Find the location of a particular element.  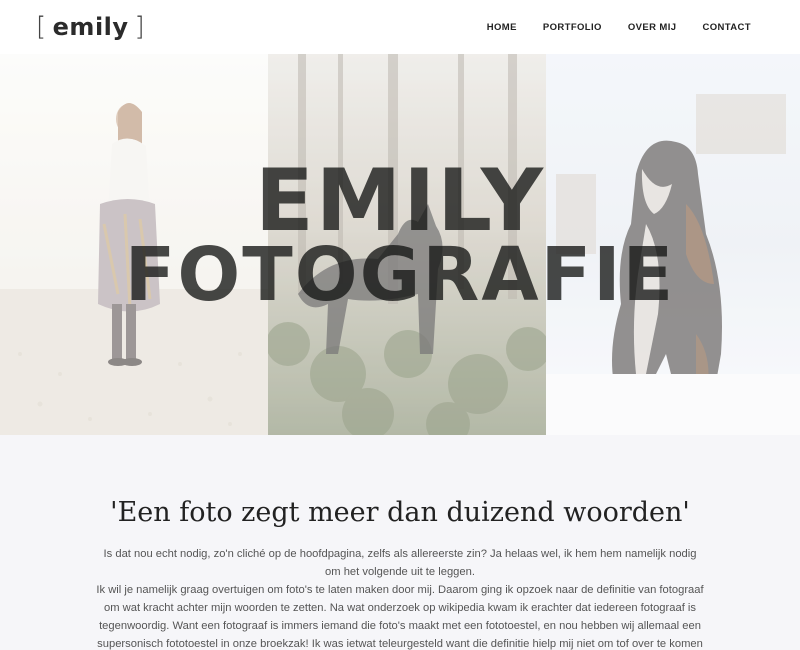

logo-bracket-left: [ is located at coordinates (41, 27).